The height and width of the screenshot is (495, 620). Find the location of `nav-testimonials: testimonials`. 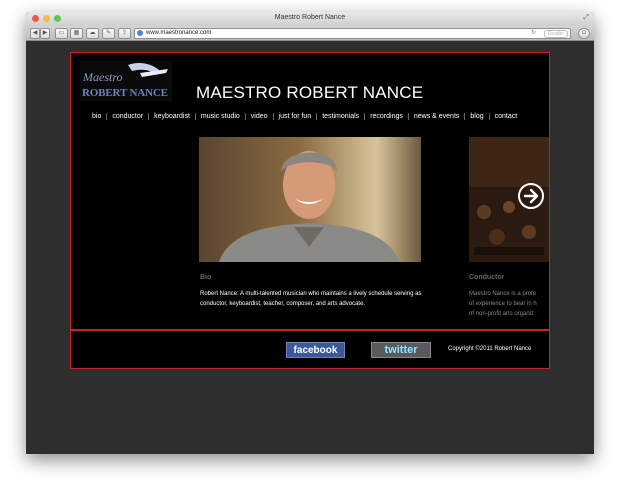

nav-testimonials: testimonials is located at coordinates (340, 116).